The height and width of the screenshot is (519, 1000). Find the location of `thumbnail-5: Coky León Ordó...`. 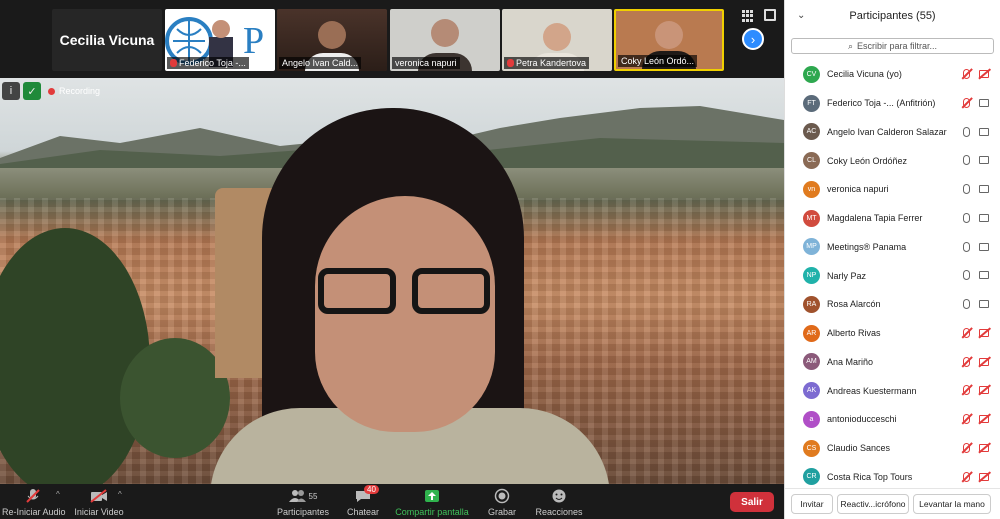

thumbnail-5: Coky León Ordó... is located at coordinates (669, 40).